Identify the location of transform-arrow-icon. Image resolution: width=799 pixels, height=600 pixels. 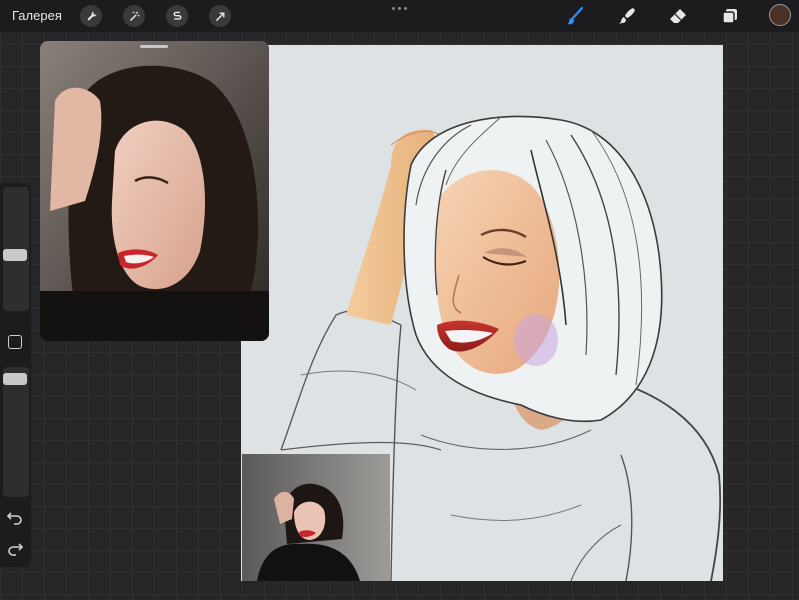
(220, 16).